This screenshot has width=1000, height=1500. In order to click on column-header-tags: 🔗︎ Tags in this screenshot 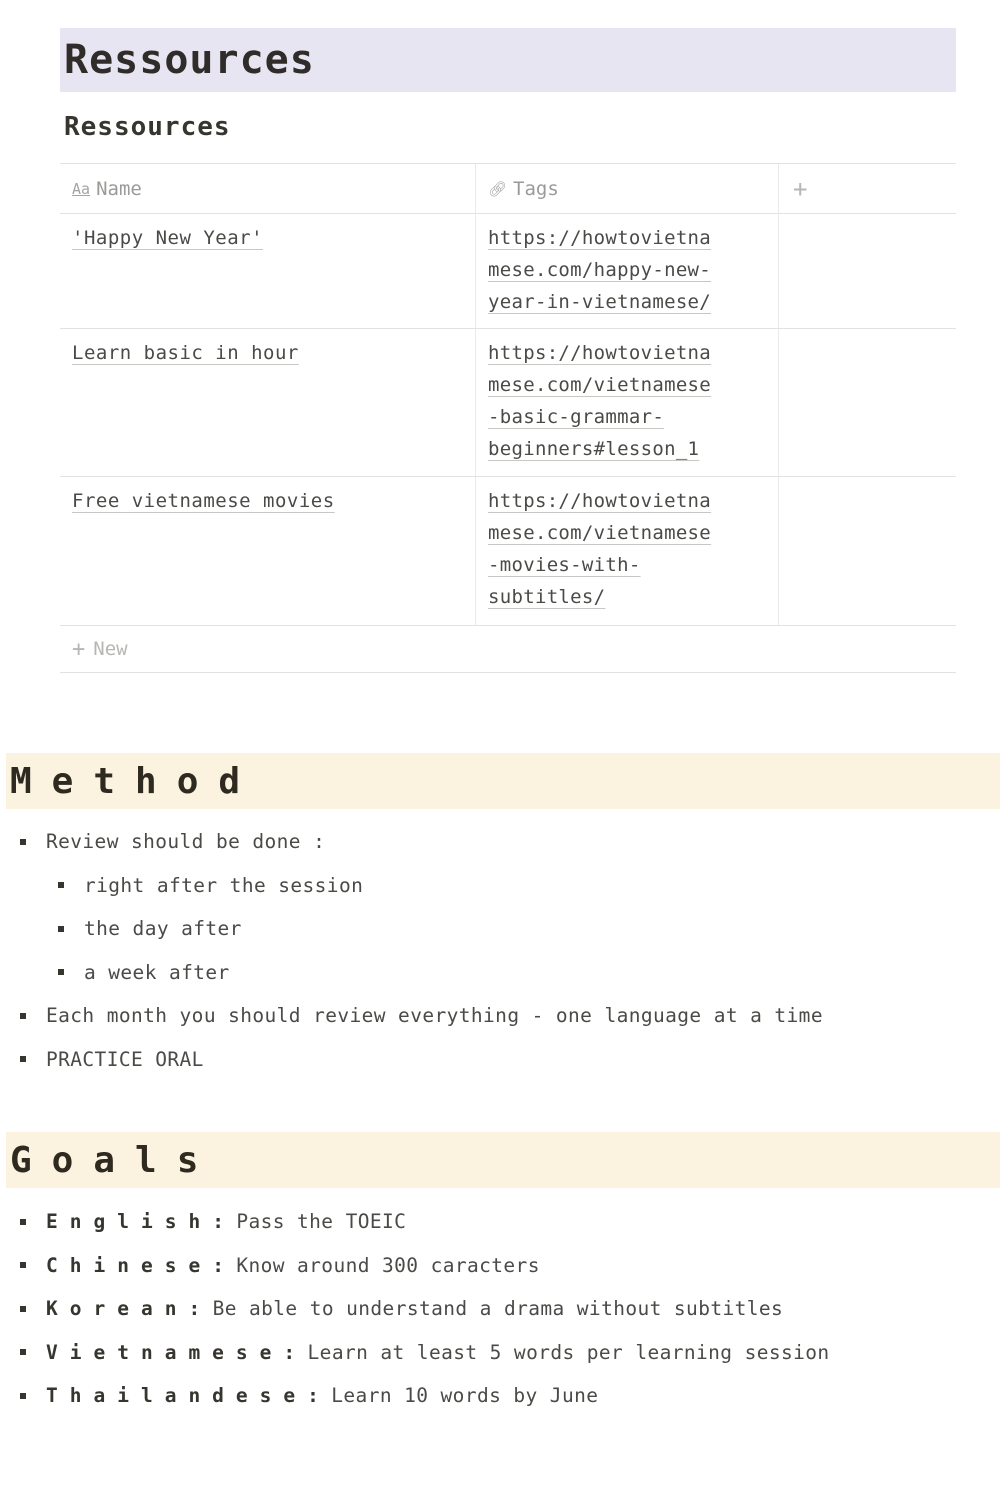, I will do `click(627, 188)`.